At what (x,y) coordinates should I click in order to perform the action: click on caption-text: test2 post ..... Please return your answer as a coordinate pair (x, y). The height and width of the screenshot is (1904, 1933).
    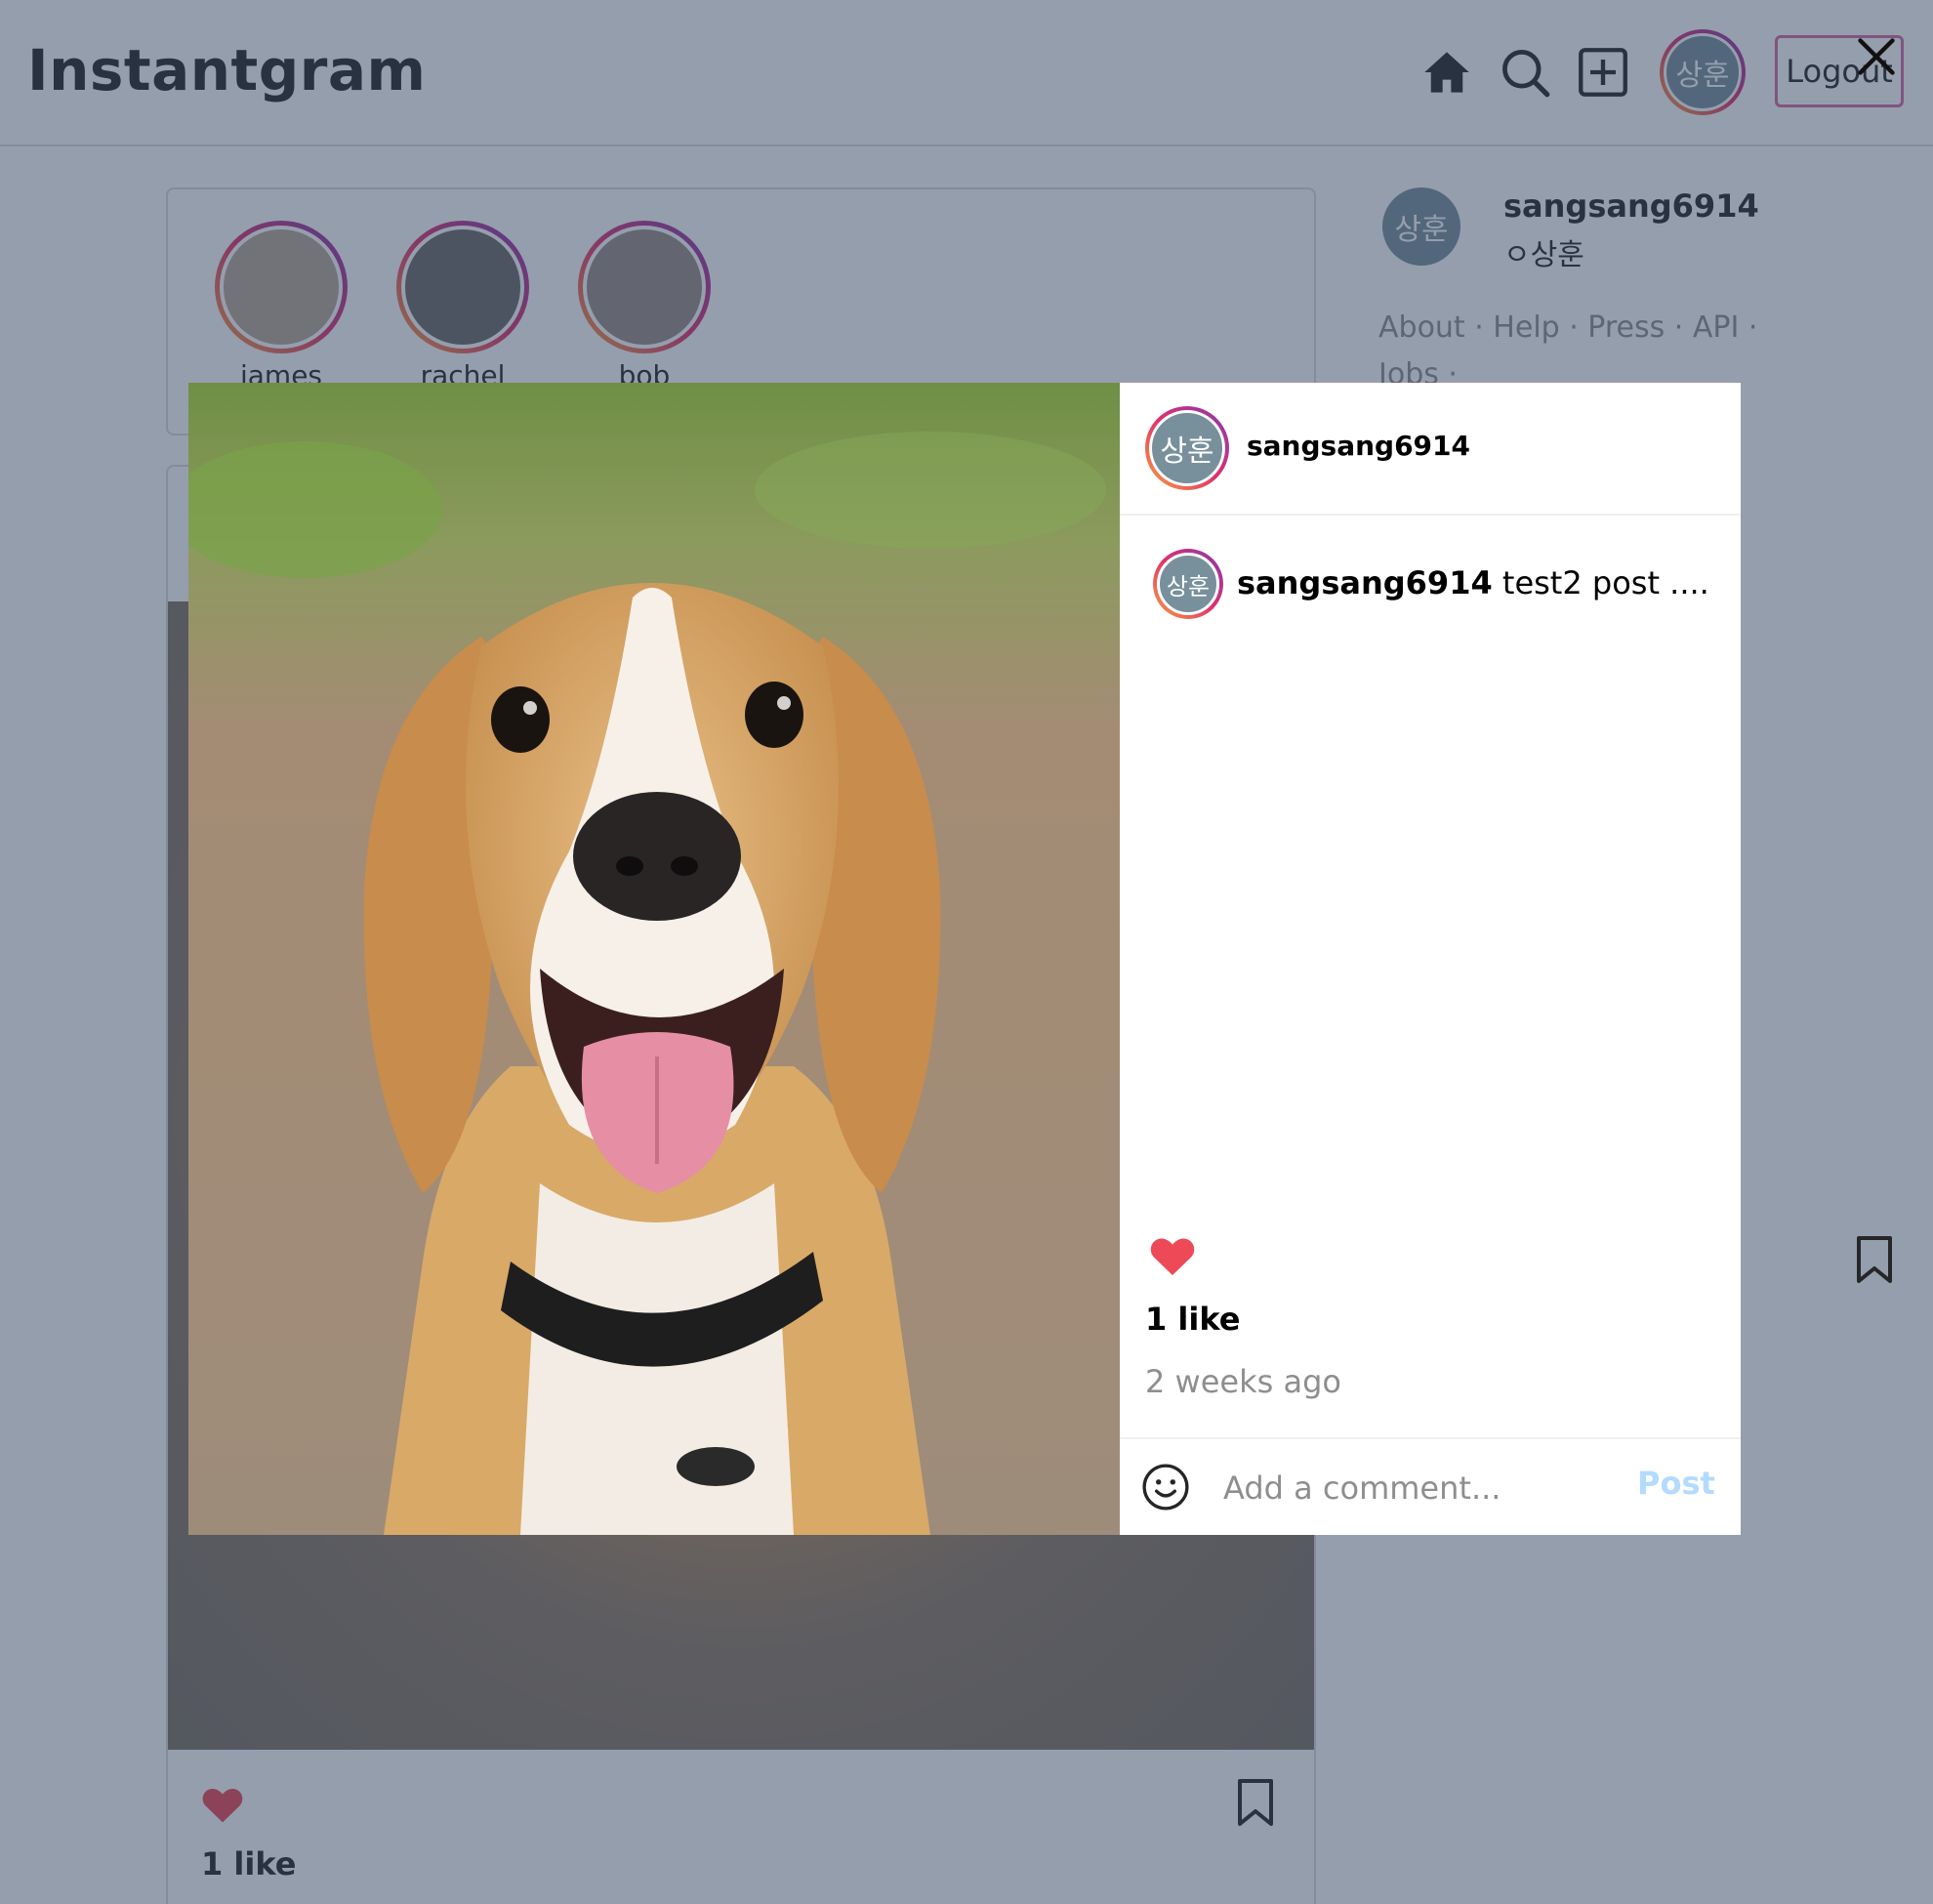
    Looking at the image, I should click on (1600, 582).